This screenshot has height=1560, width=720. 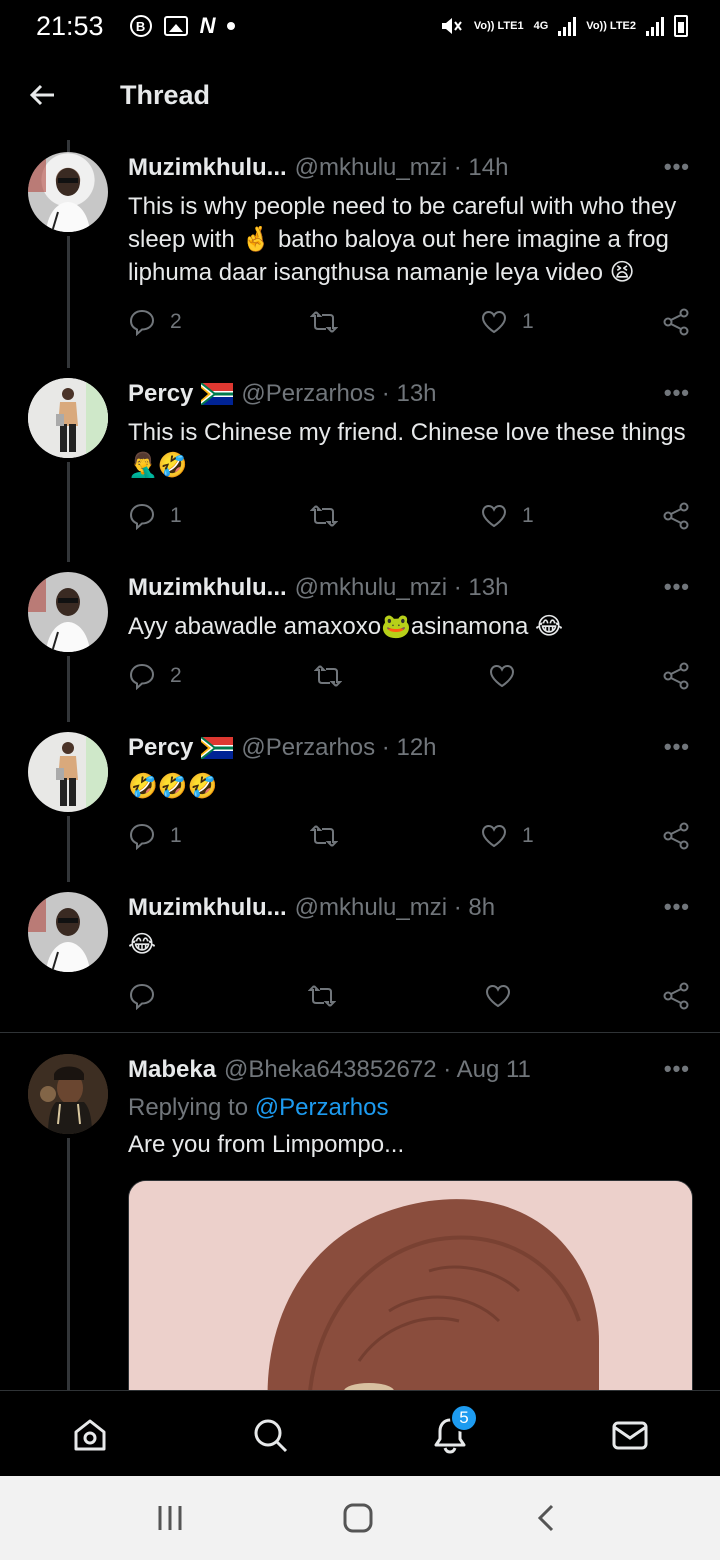 I want to click on b-icon: B, so click(x=140, y=26).